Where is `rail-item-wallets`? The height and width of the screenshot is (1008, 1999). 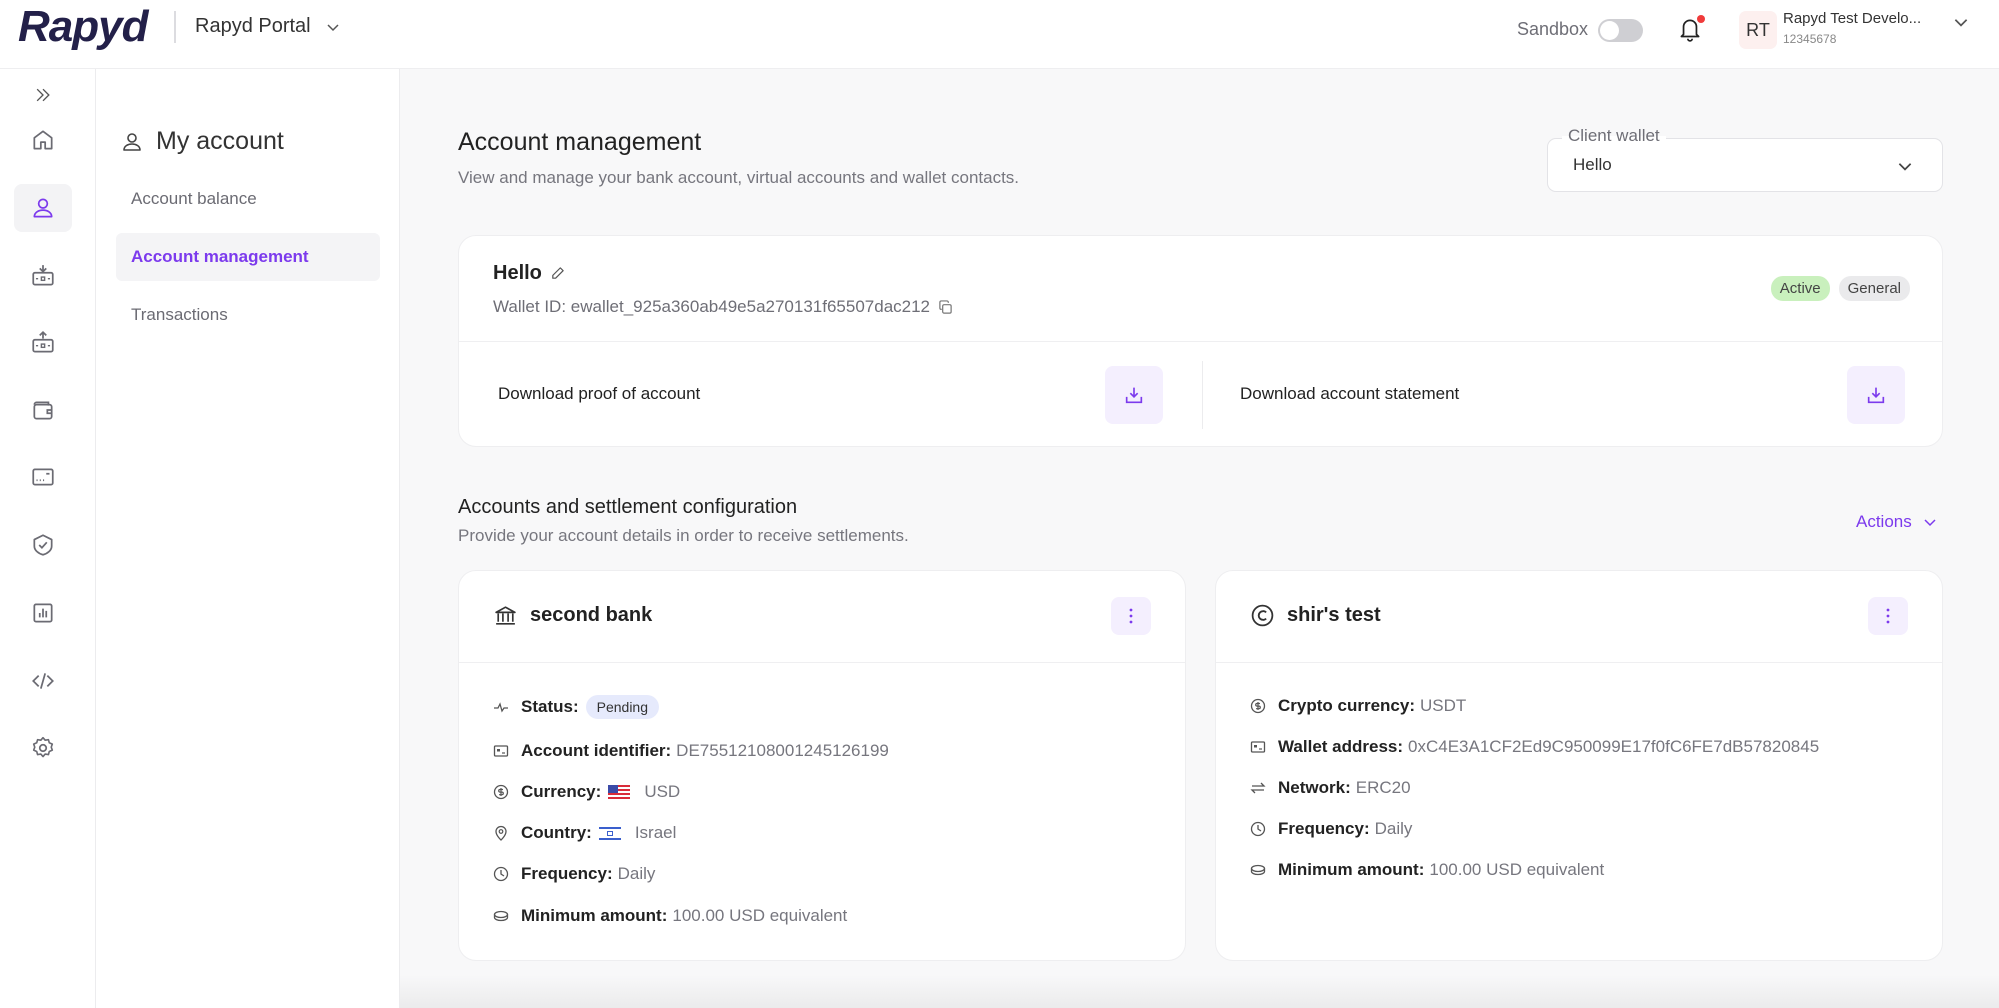
rail-item-wallets is located at coordinates (43, 410).